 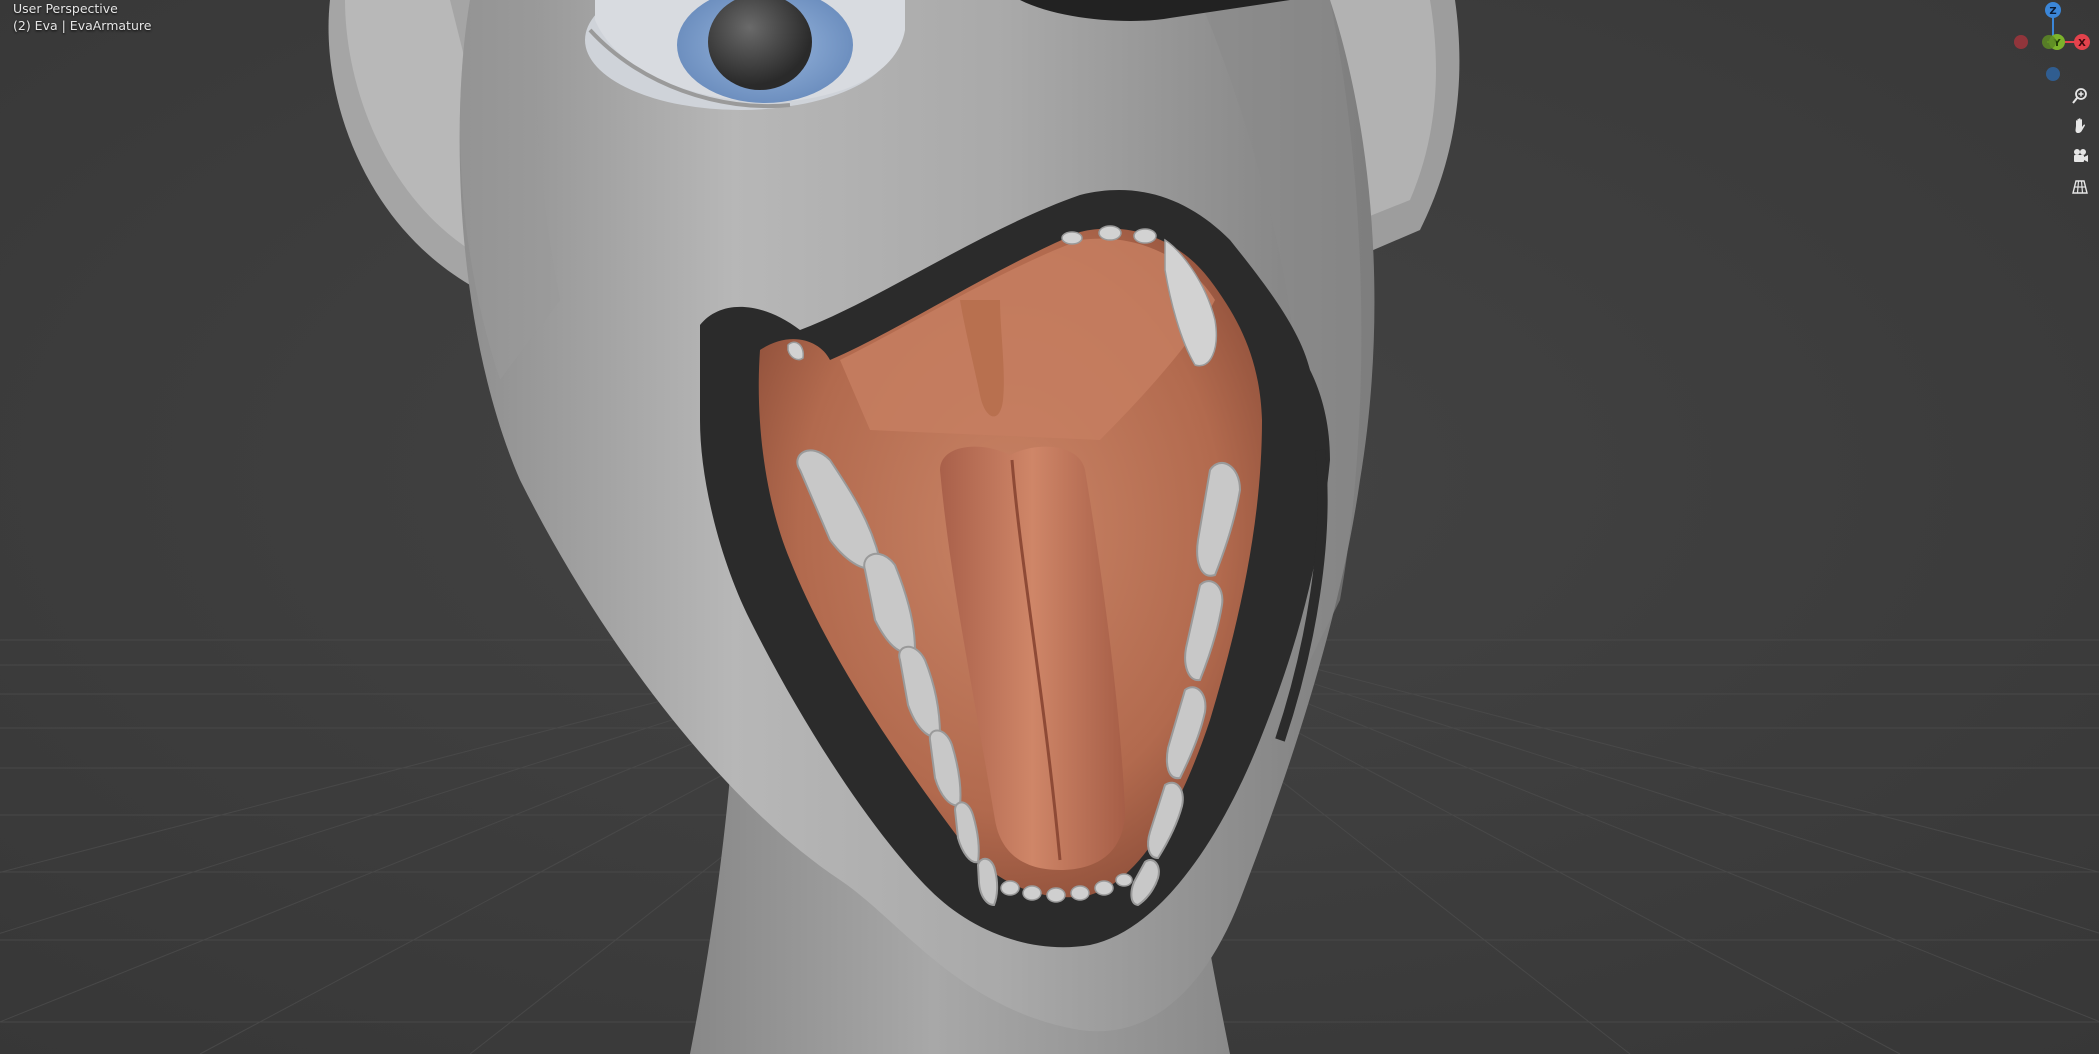 I want to click on hand-pan-icon, so click(x=2080, y=125).